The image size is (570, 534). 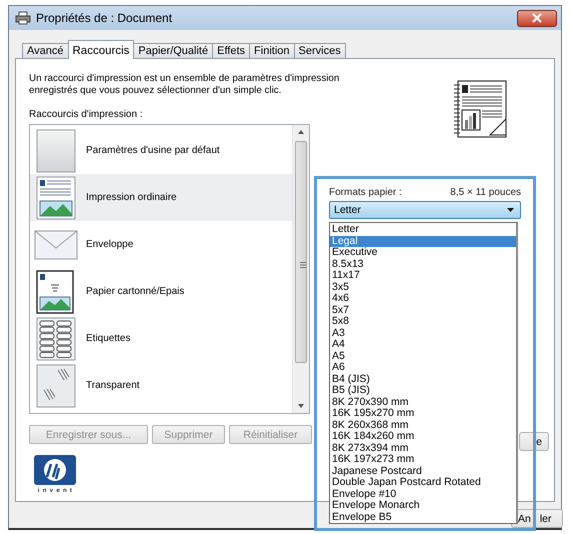 I want to click on close-icon, so click(x=537, y=18).